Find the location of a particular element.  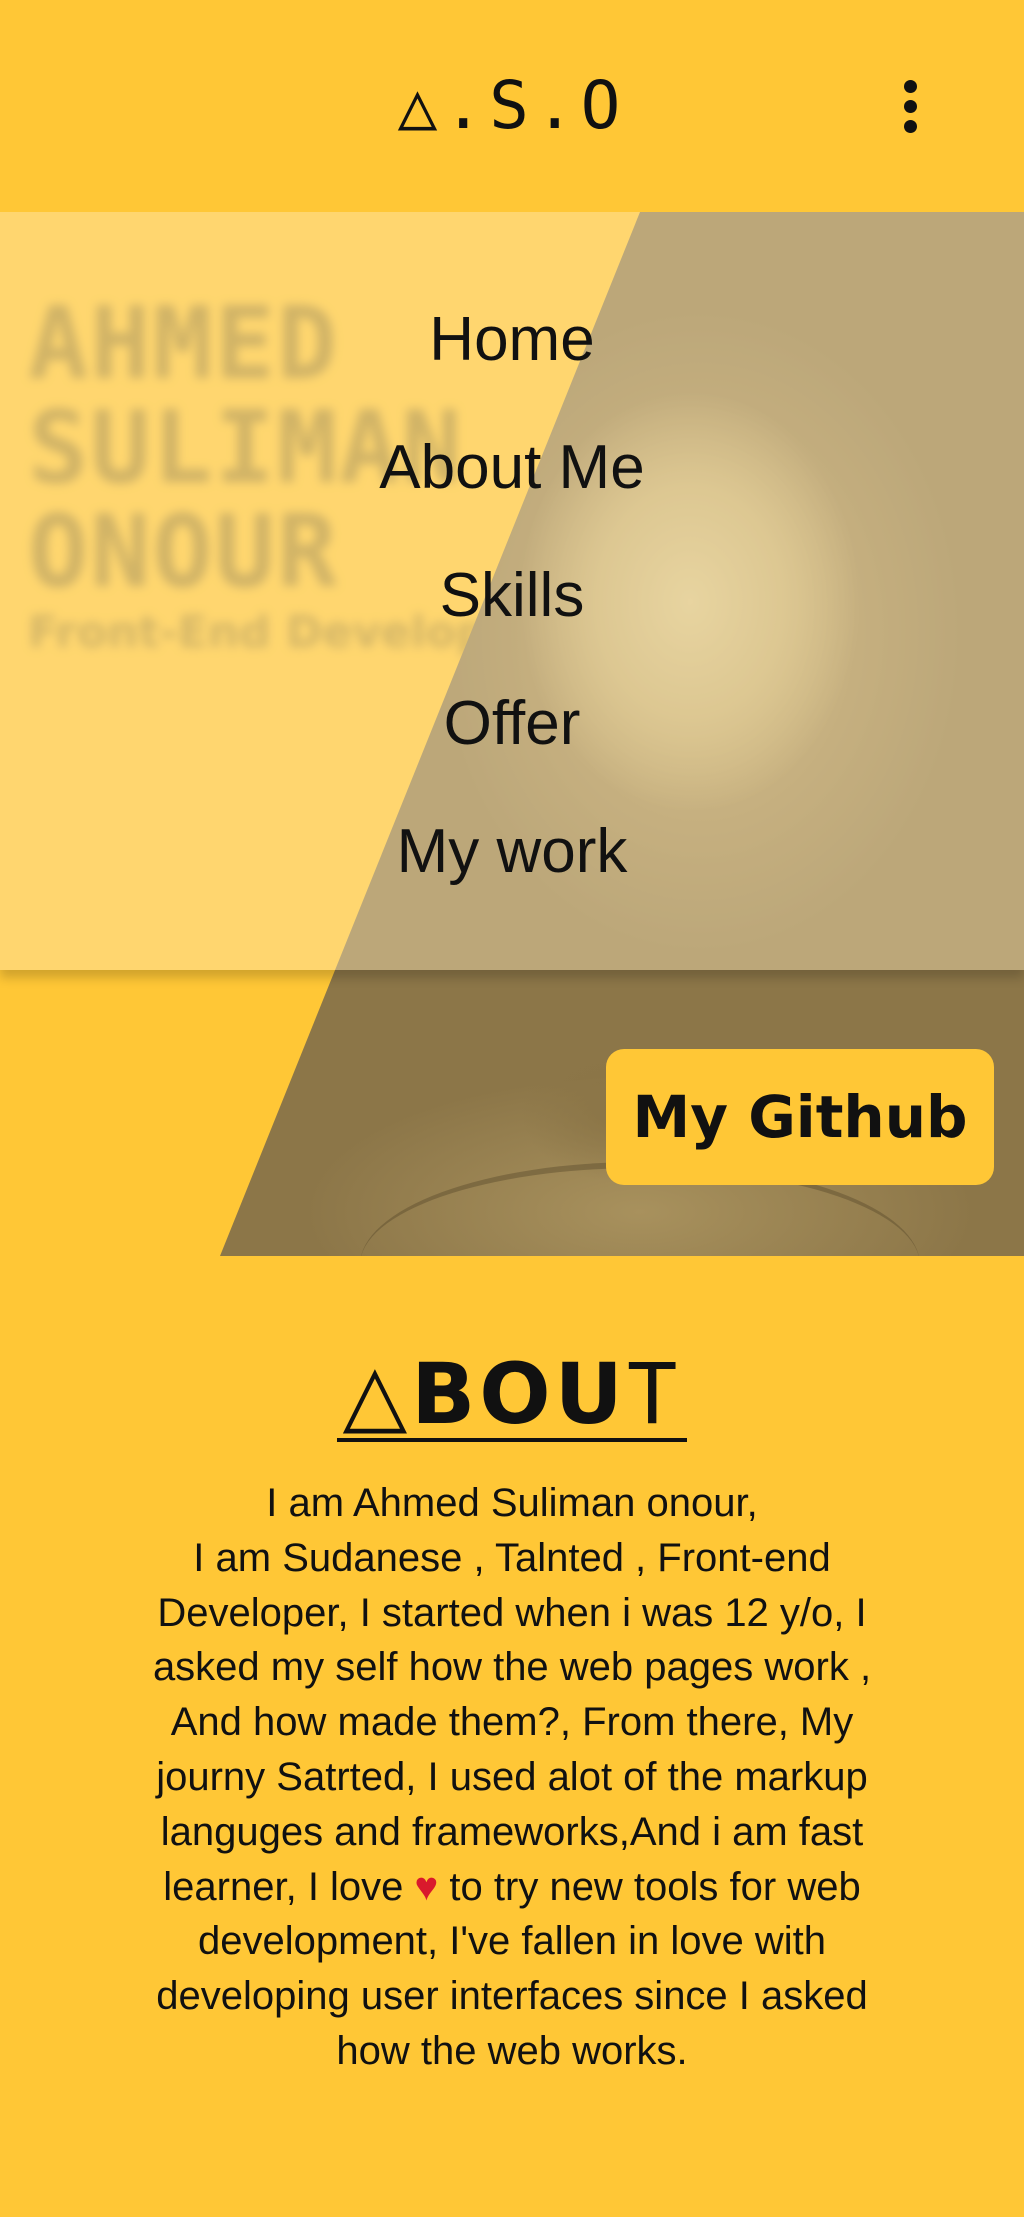

about-title-thin: T is located at coordinates (654, 1394).